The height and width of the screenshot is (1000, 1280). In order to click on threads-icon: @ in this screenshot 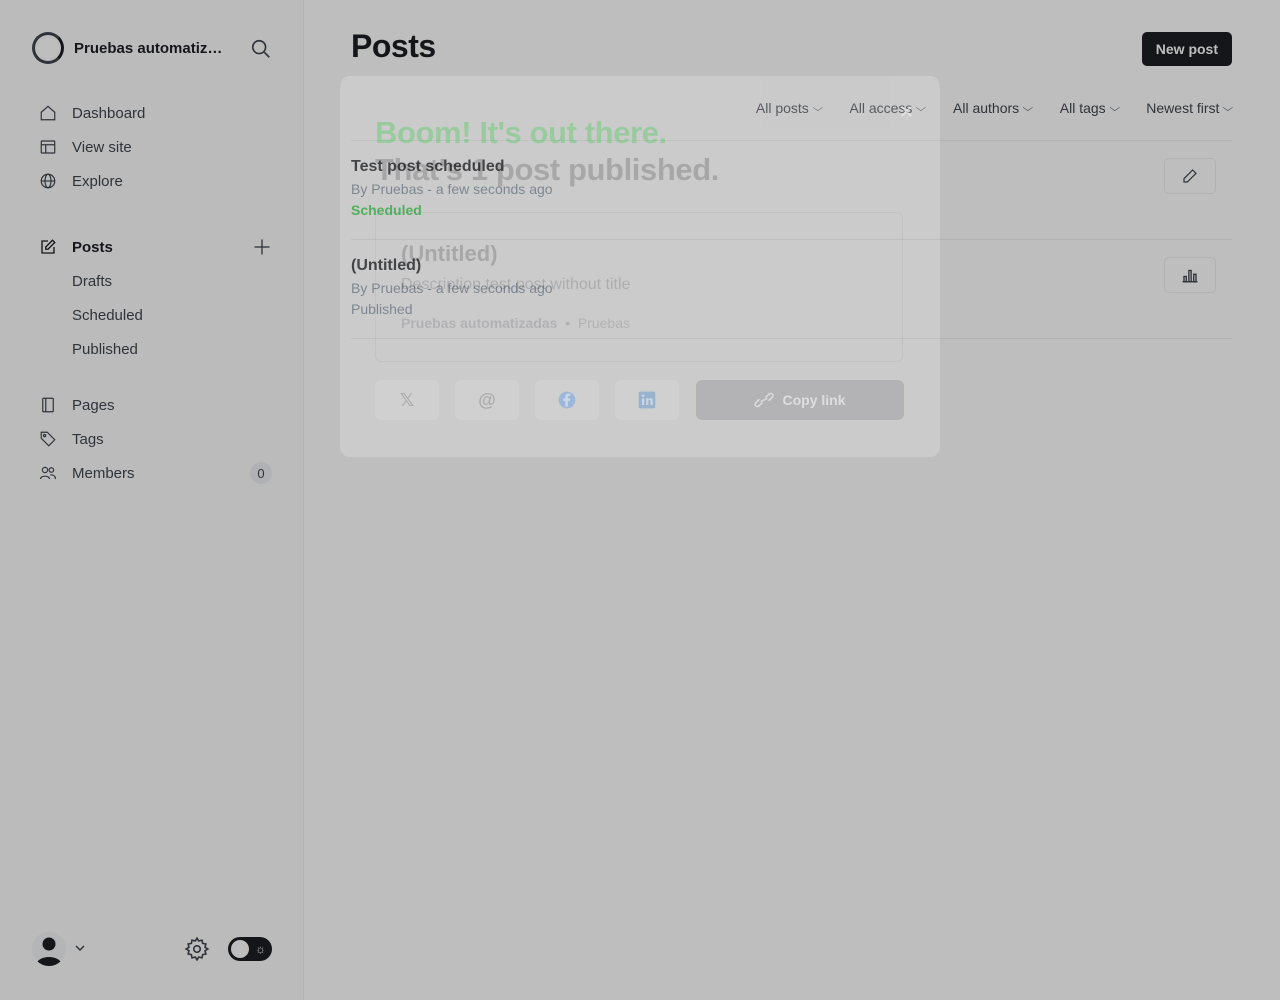, I will do `click(487, 399)`.